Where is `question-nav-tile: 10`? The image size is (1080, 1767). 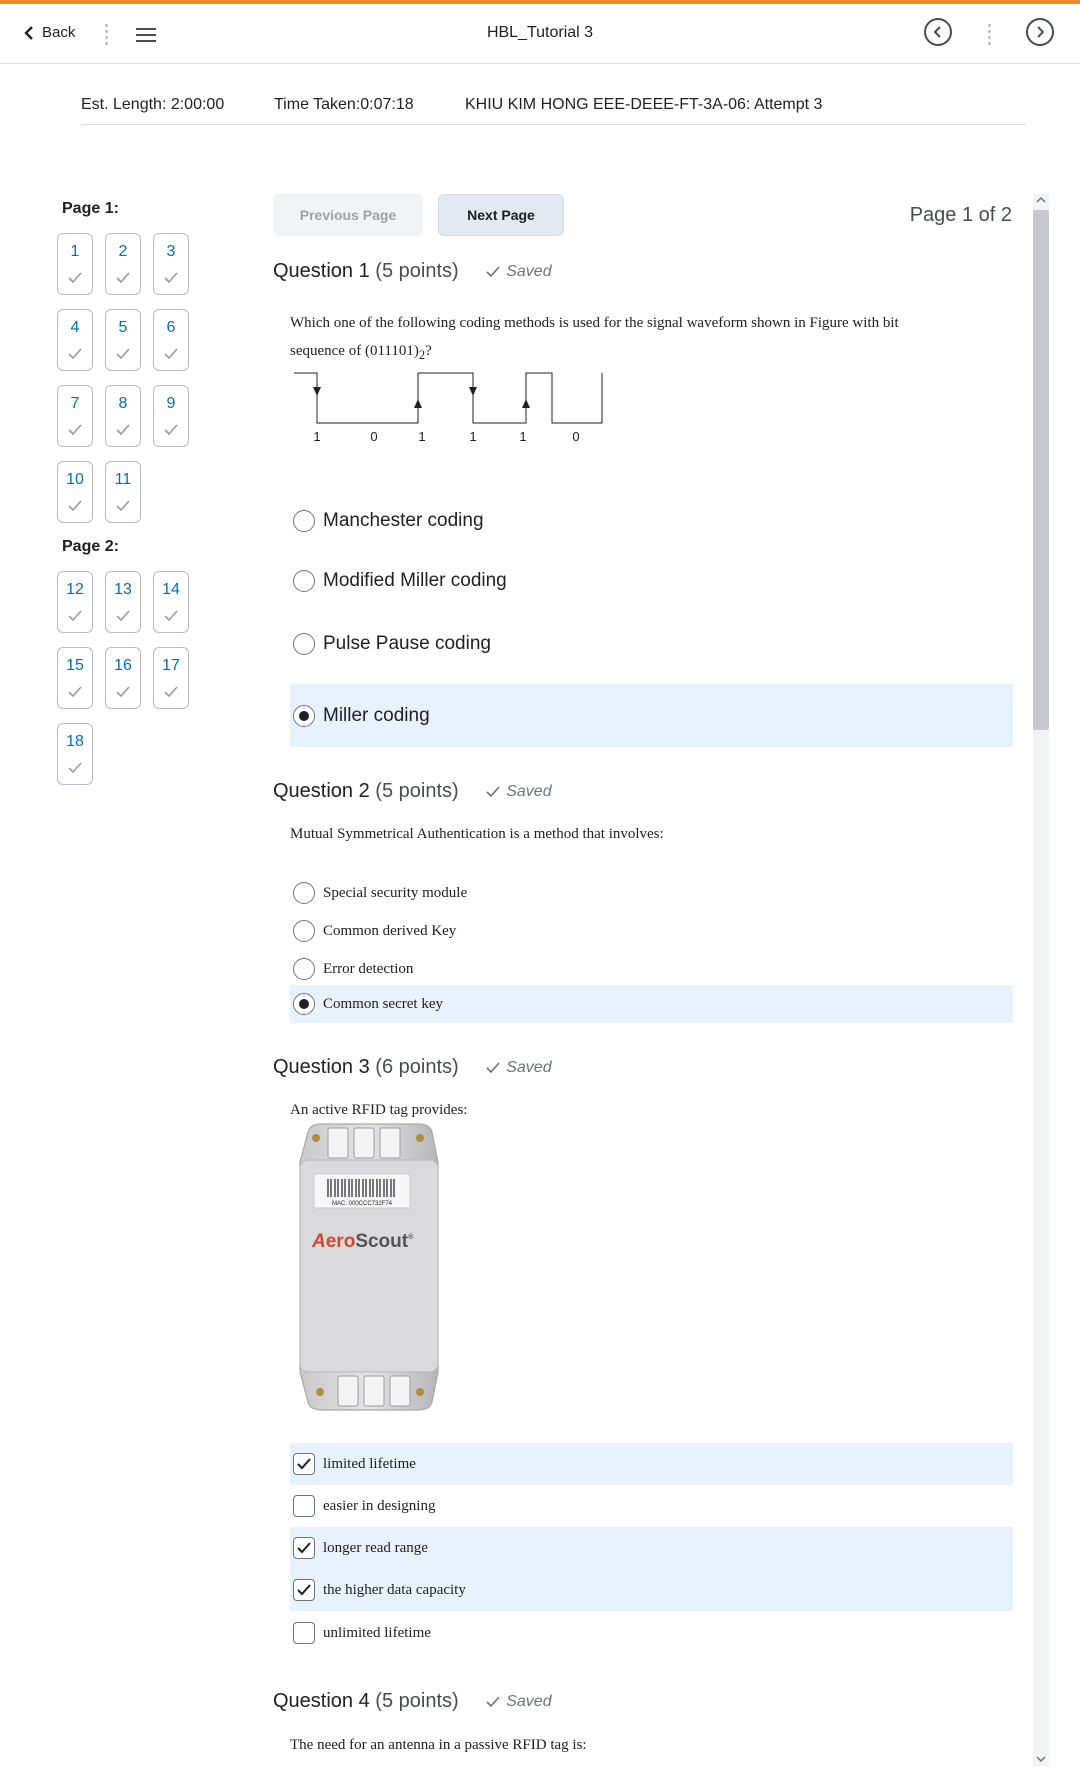
question-nav-tile: 10 is located at coordinates (75, 492).